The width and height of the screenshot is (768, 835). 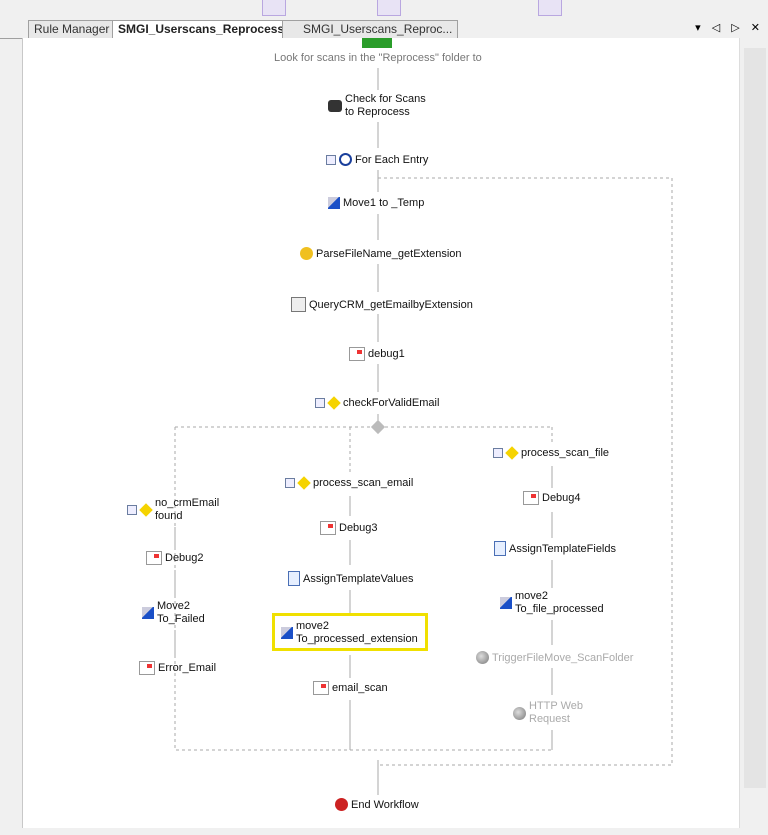 What do you see at coordinates (350, 688) in the screenshot?
I see `email-scan-node: email_scan` at bounding box center [350, 688].